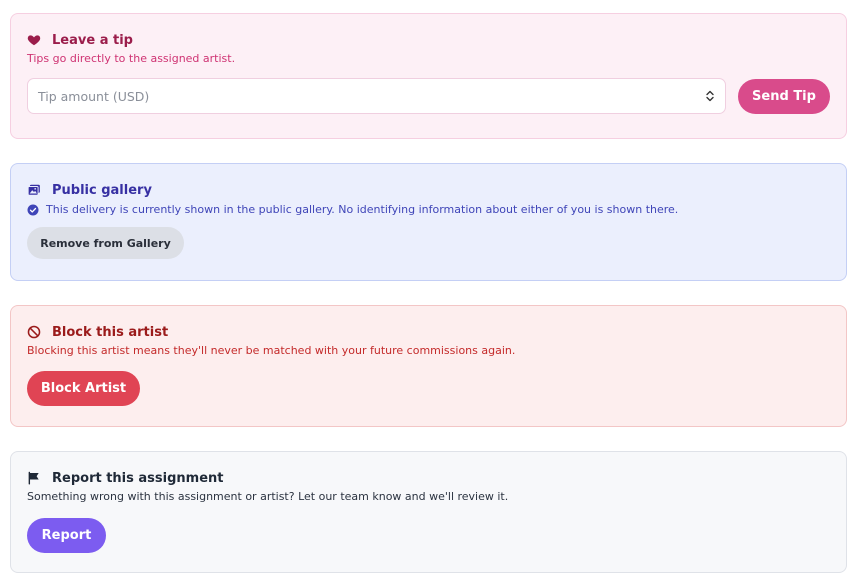  Describe the element at coordinates (105, 243) in the screenshot. I see `remove-from-gallery-button: Remove from Gallery` at that location.